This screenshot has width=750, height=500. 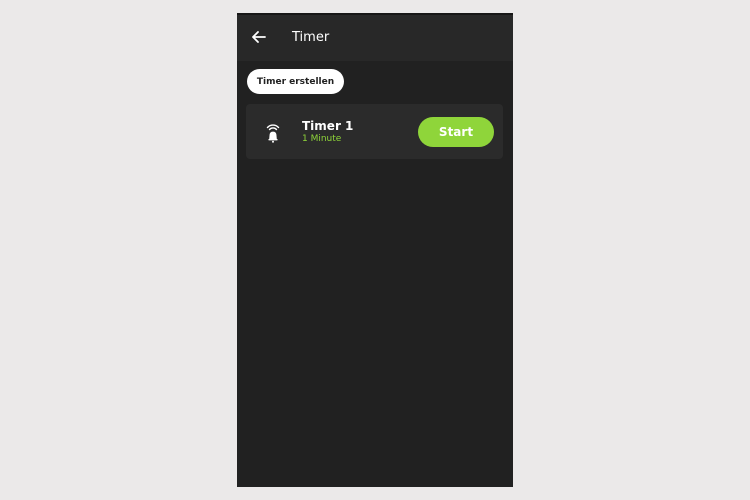 I want to click on back-button, so click(x=259, y=37).